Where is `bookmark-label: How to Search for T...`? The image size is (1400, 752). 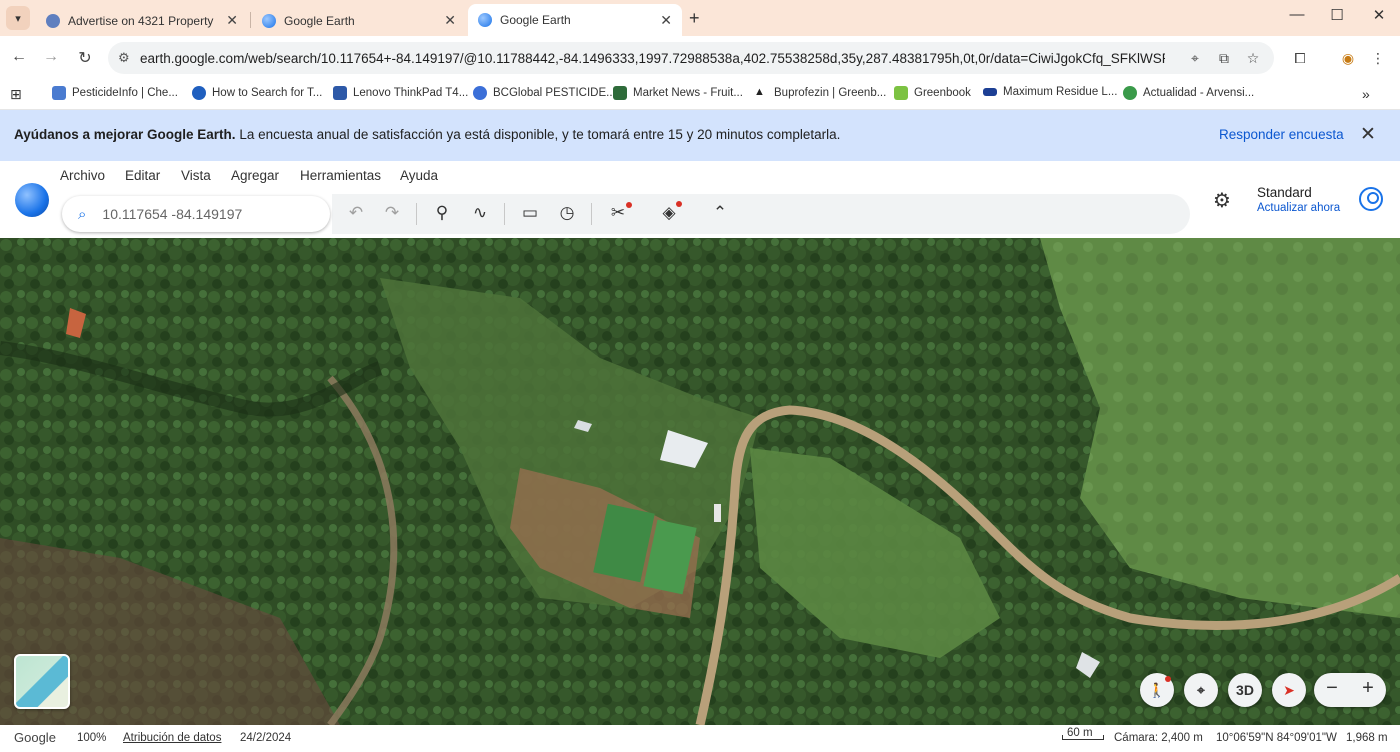 bookmark-label: How to Search for T... is located at coordinates (267, 93).